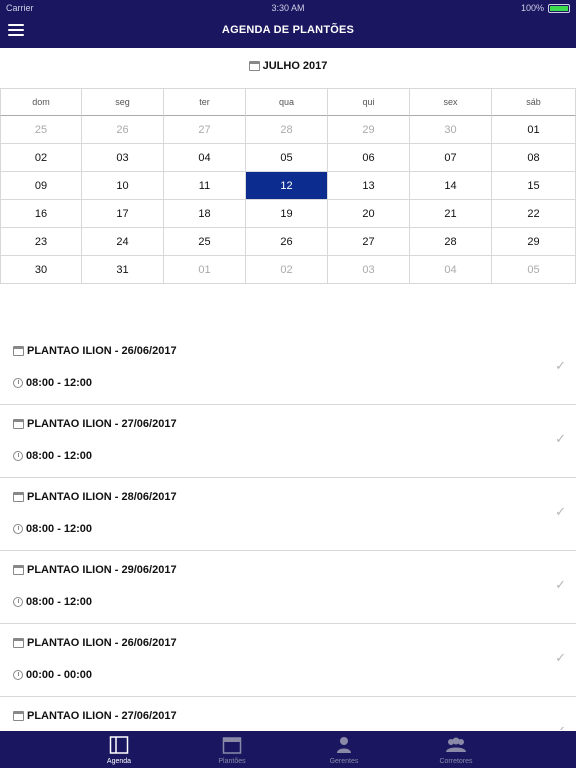  Describe the element at coordinates (534, 158) in the screenshot. I see `calendar-day: 08` at that location.